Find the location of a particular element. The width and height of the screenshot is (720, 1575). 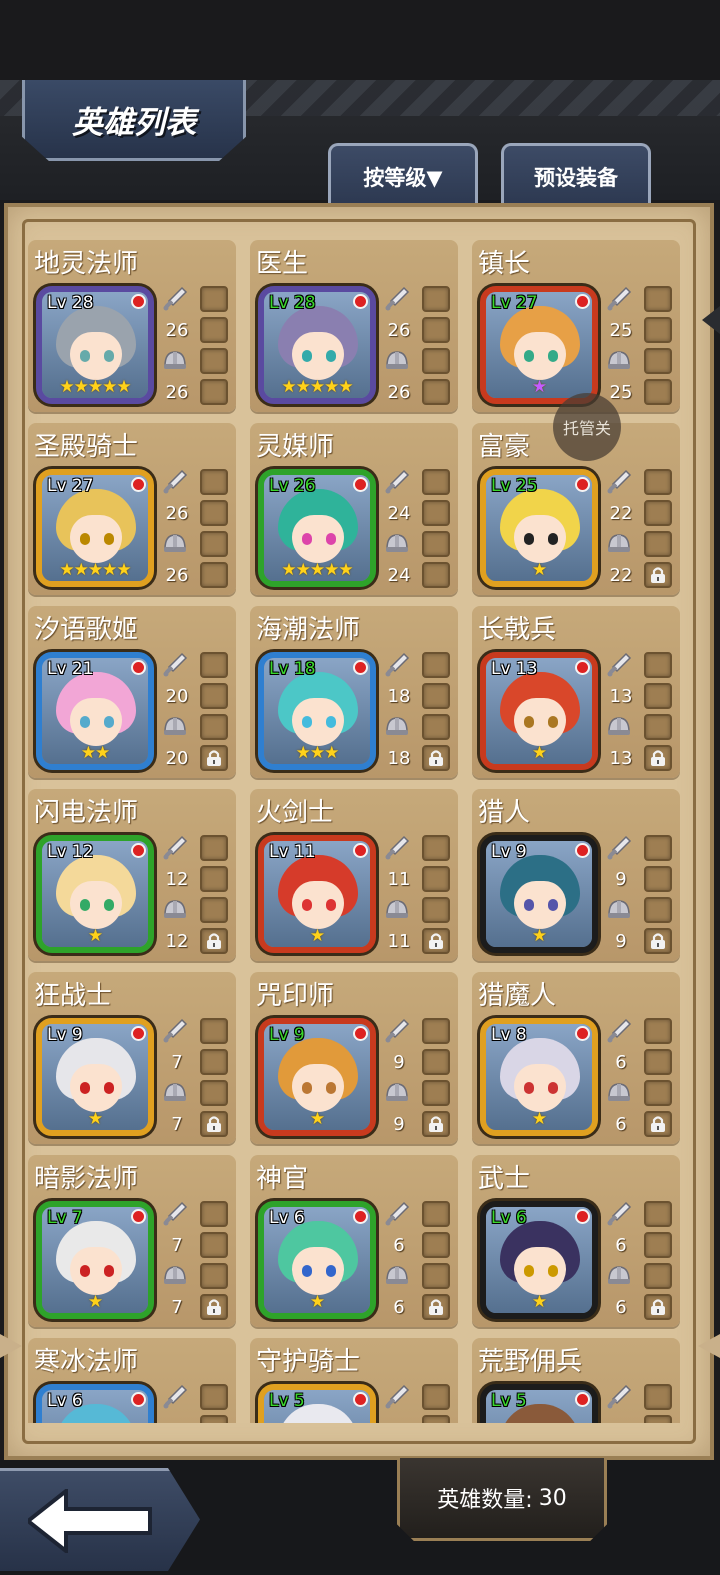

hero-portrait: Lv 13 ★ is located at coordinates (539, 711).